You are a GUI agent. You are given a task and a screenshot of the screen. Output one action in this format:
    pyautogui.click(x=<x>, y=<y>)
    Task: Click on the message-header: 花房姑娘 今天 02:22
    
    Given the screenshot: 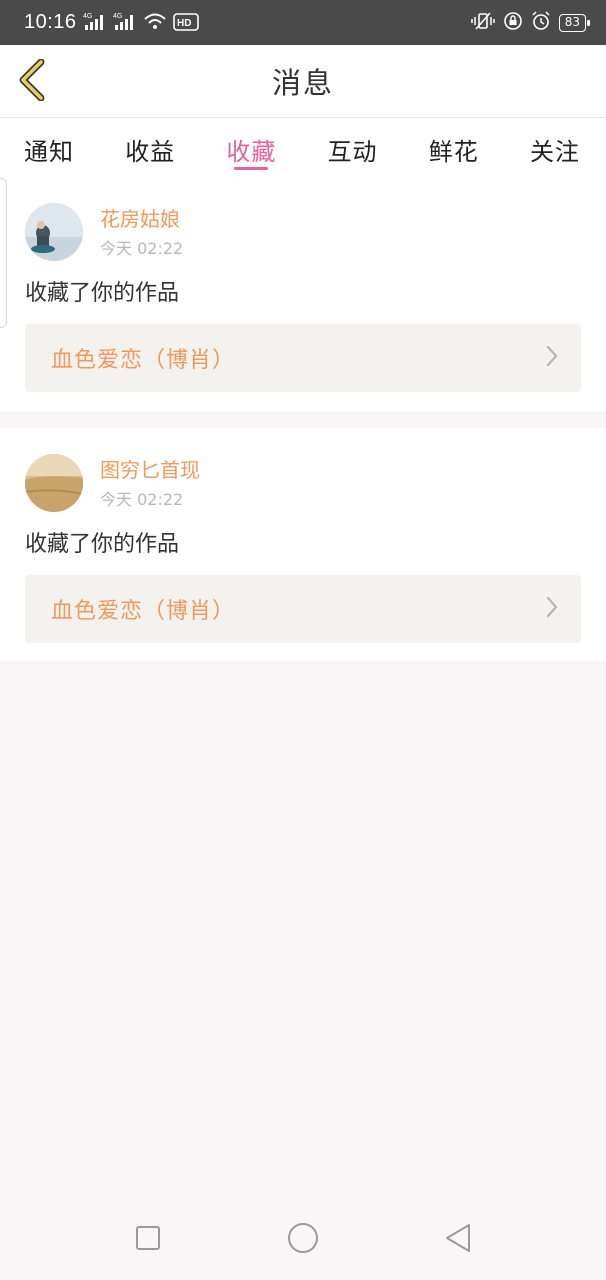 What is the action you would take?
    pyautogui.click(x=303, y=232)
    